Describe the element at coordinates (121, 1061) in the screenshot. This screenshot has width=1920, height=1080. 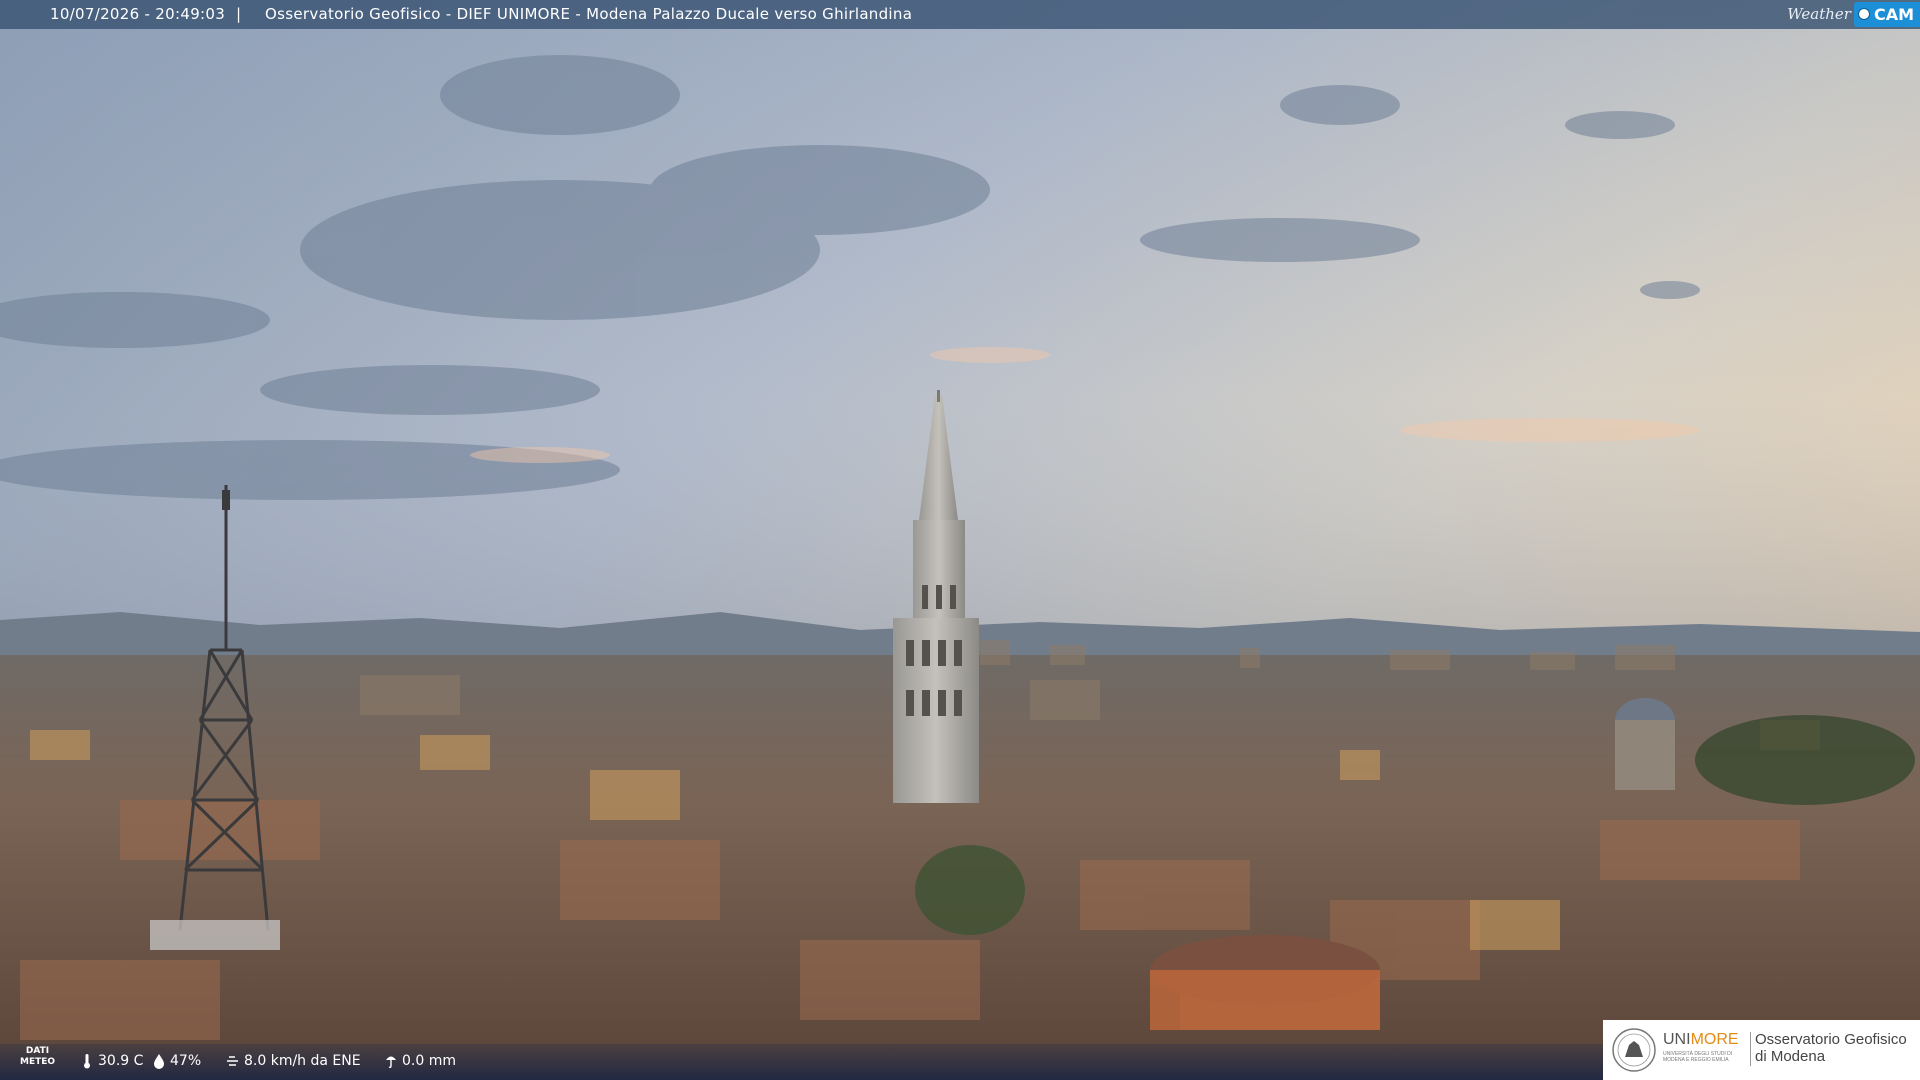
I see `temperature-value: 30.9 C` at that location.